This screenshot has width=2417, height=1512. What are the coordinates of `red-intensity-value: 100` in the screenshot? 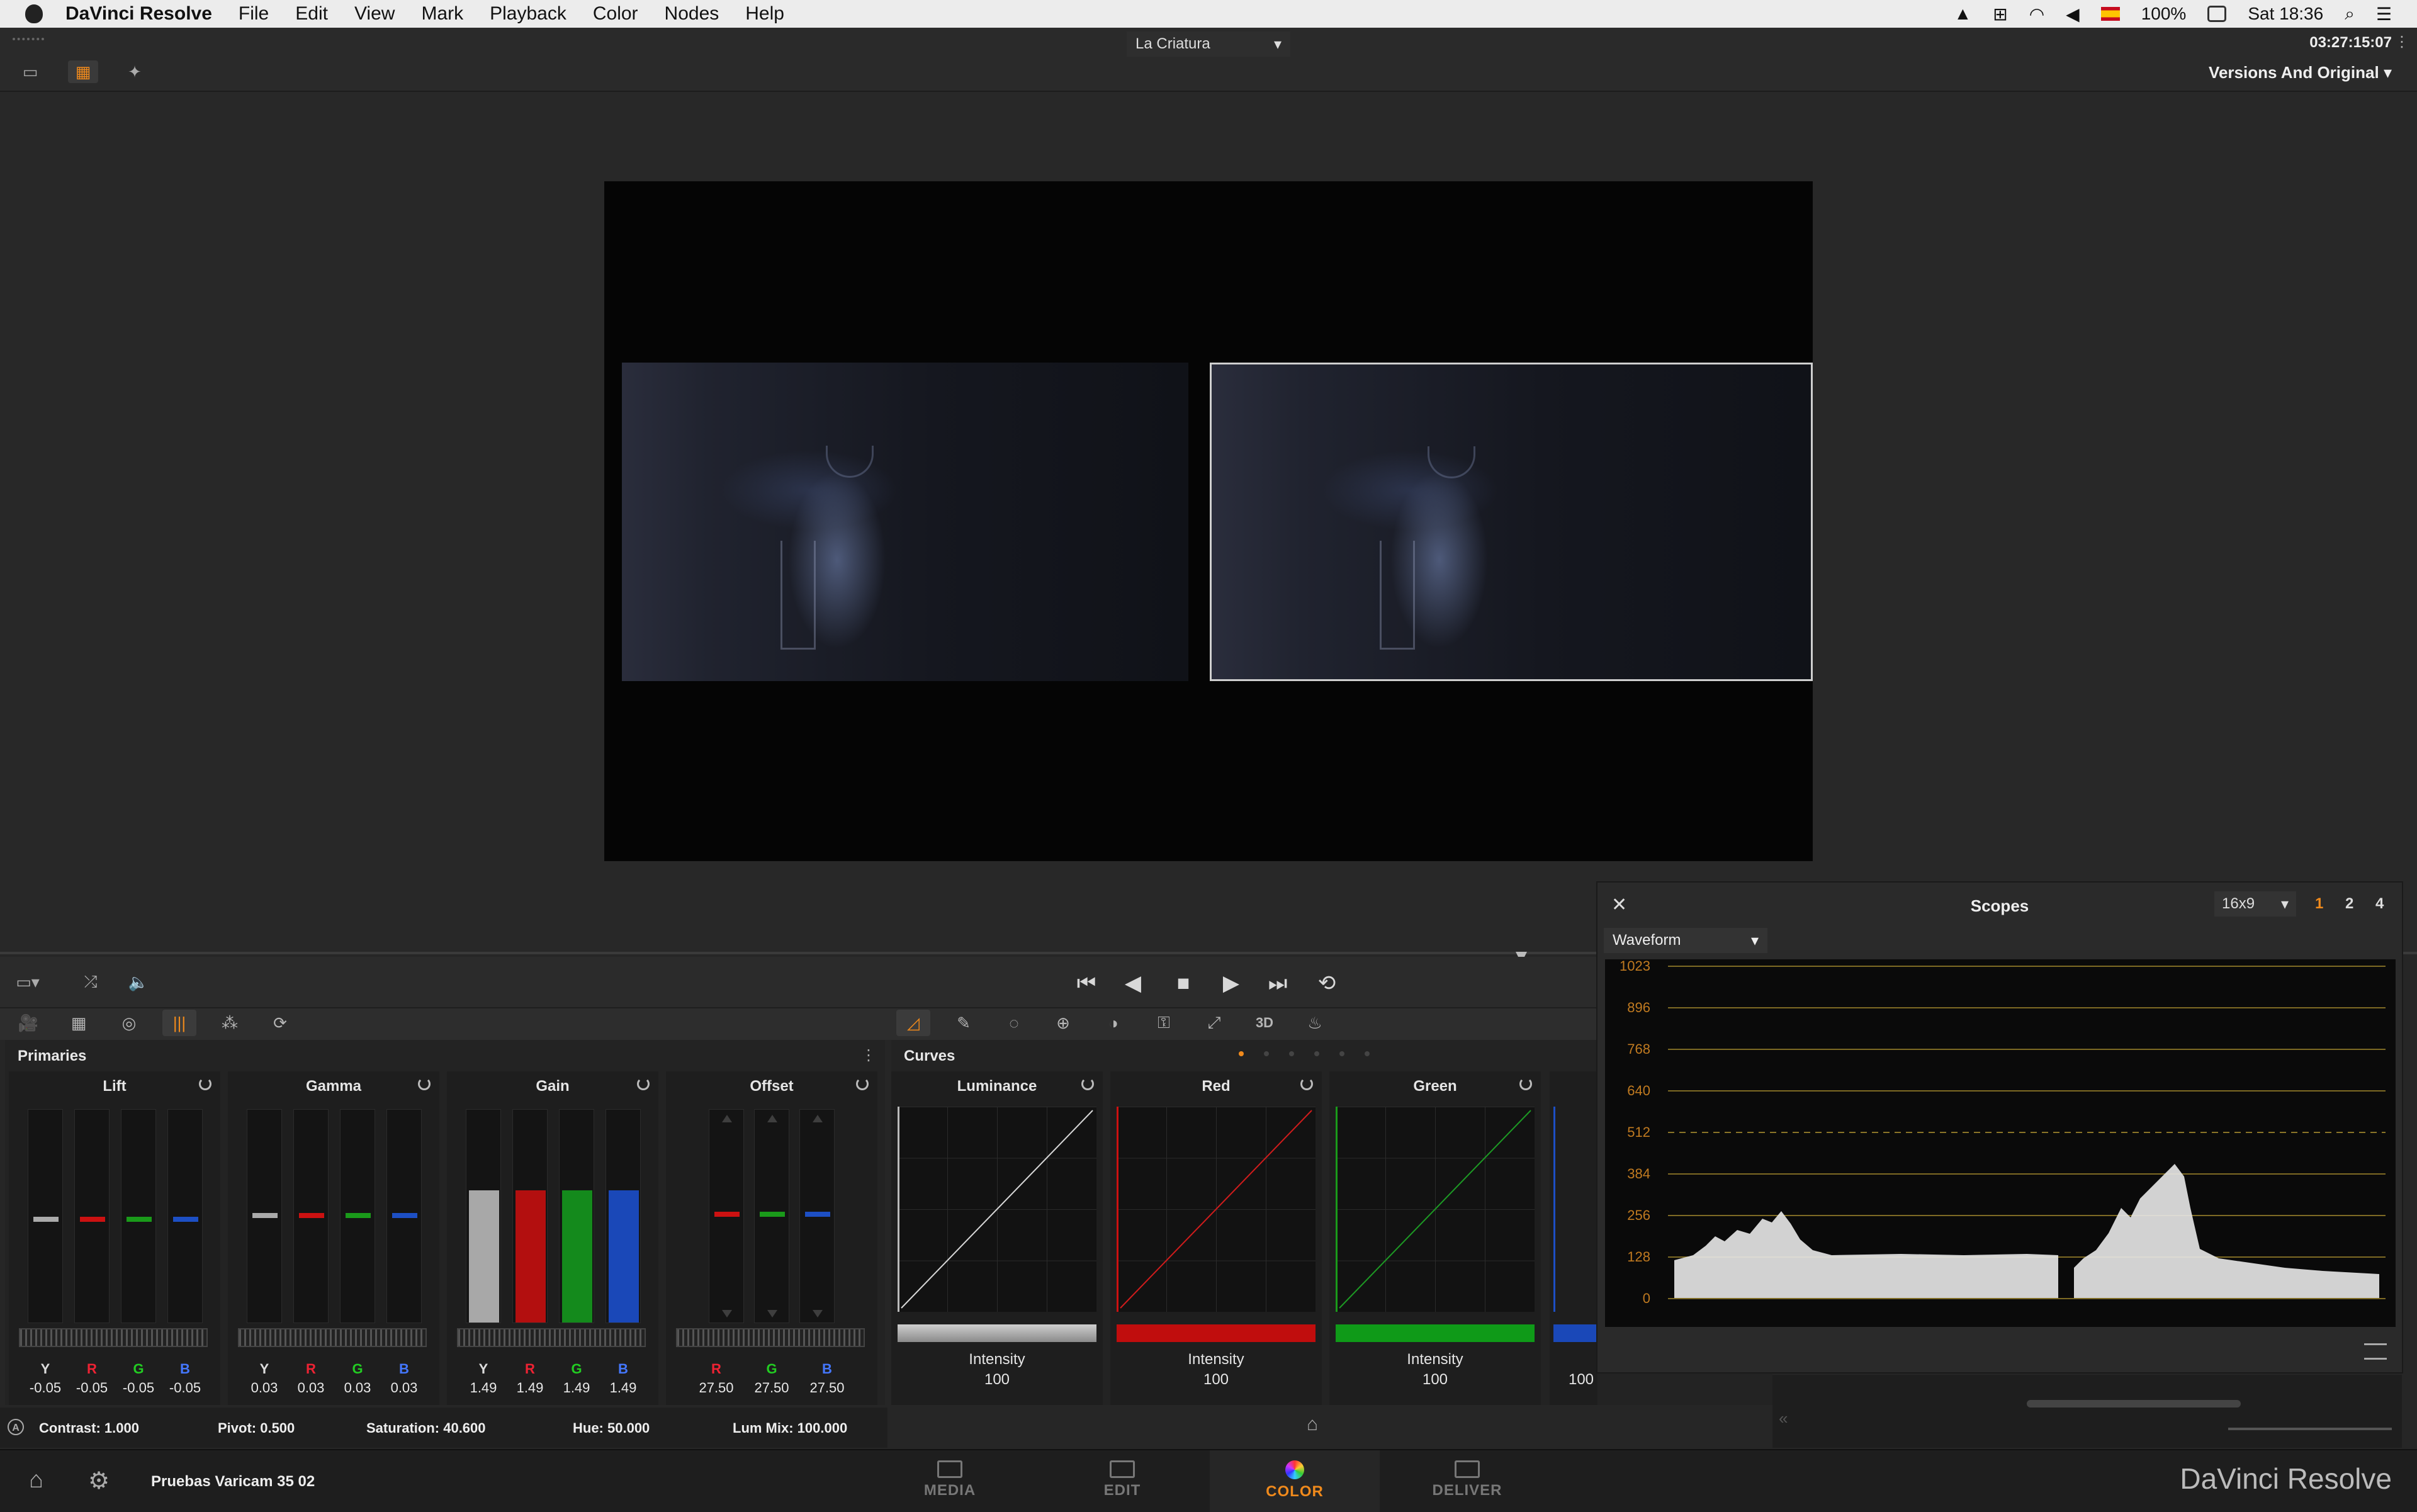 It's located at (1216, 1380).